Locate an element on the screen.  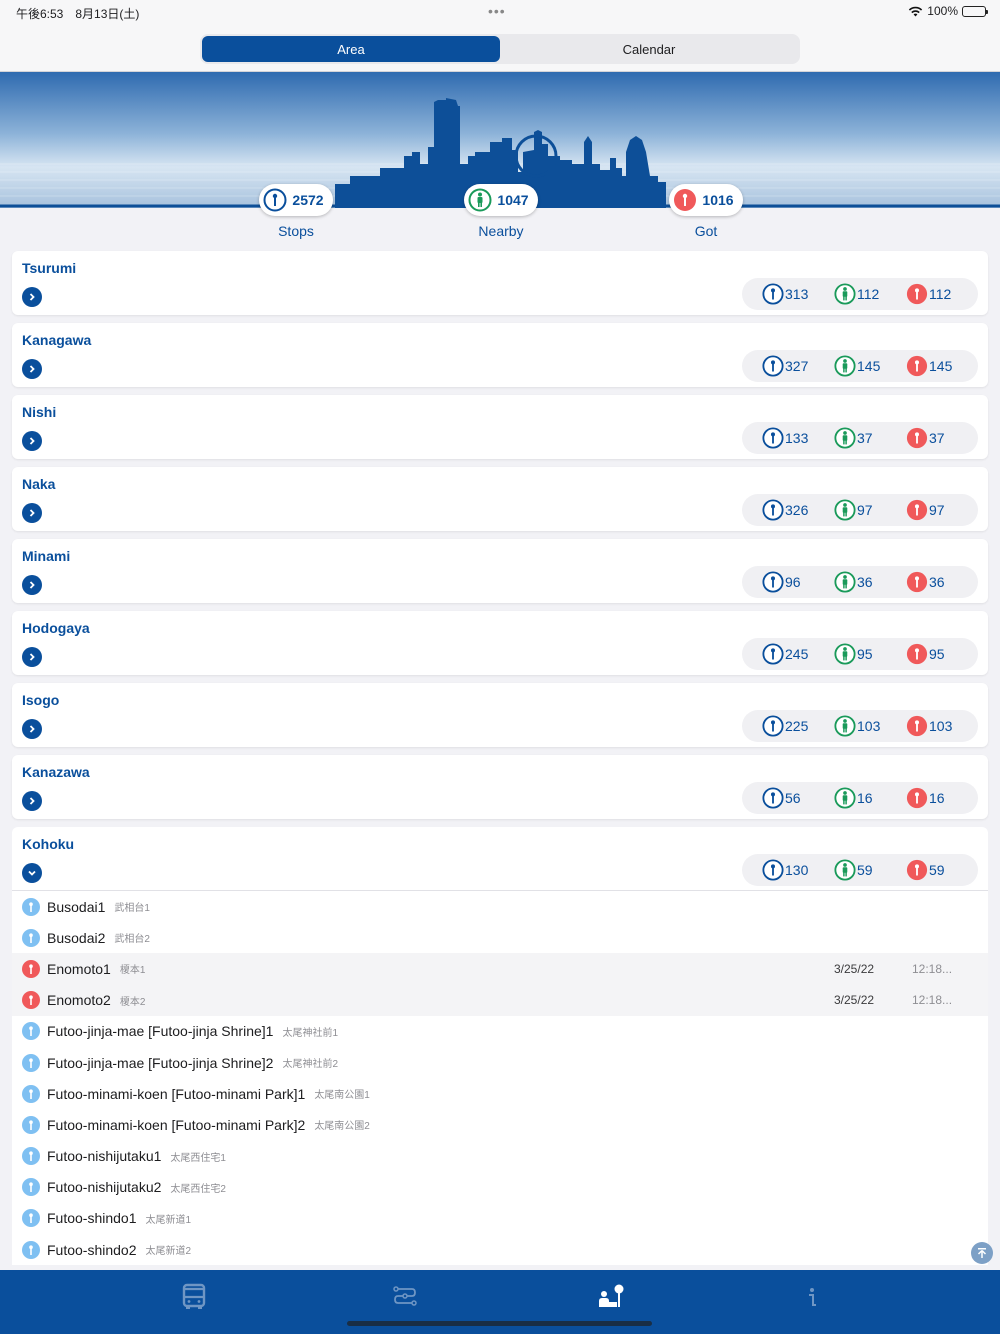
area-card: Tsurumi 313 112 112 is located at coordinates (500, 283).